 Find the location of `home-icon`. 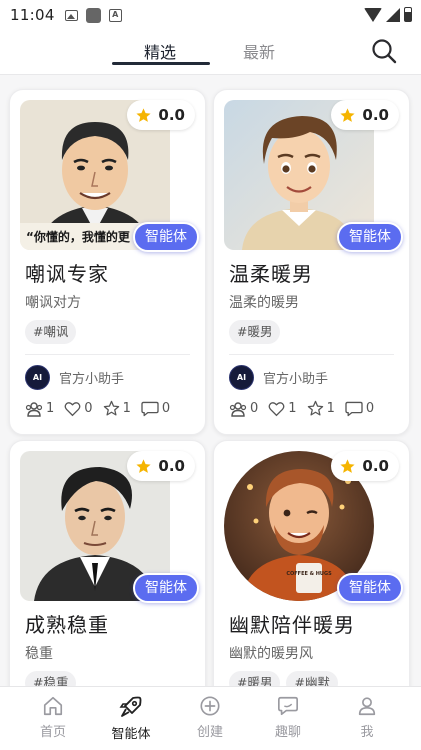

home-icon is located at coordinates (53, 706).